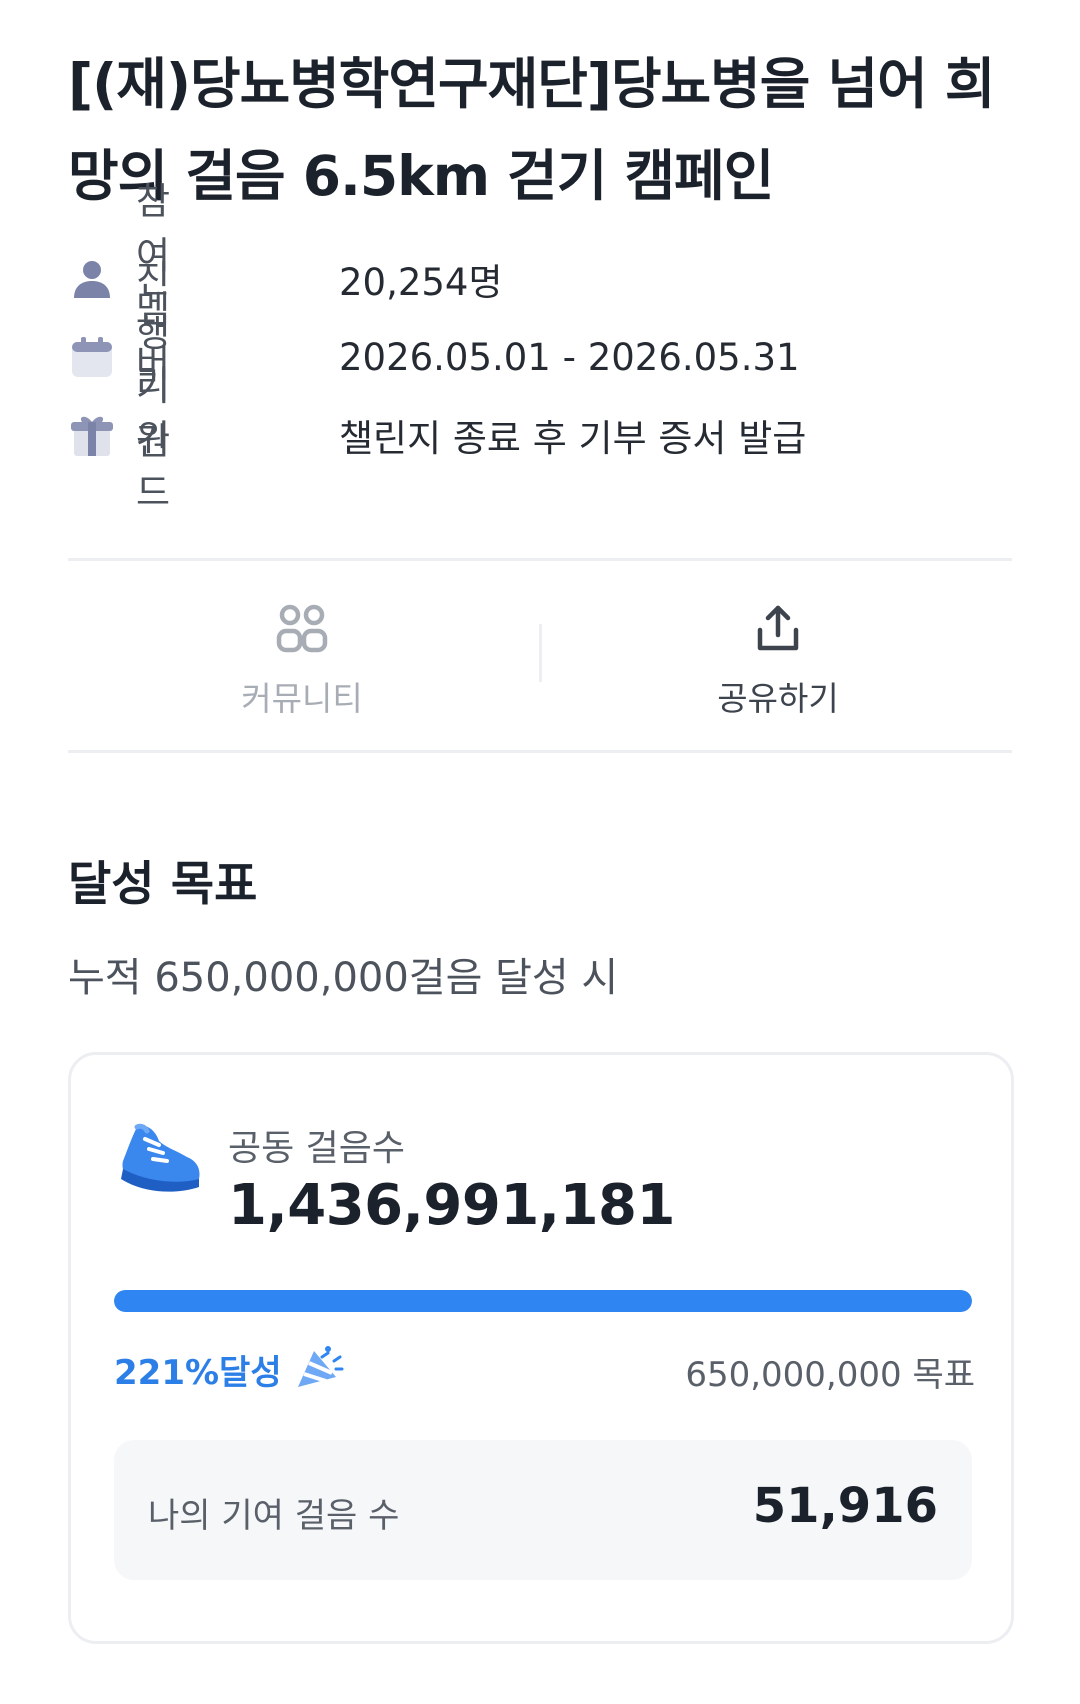  I want to click on my-contribution-label: 나의 기여 걸음 수, so click(274, 1516).